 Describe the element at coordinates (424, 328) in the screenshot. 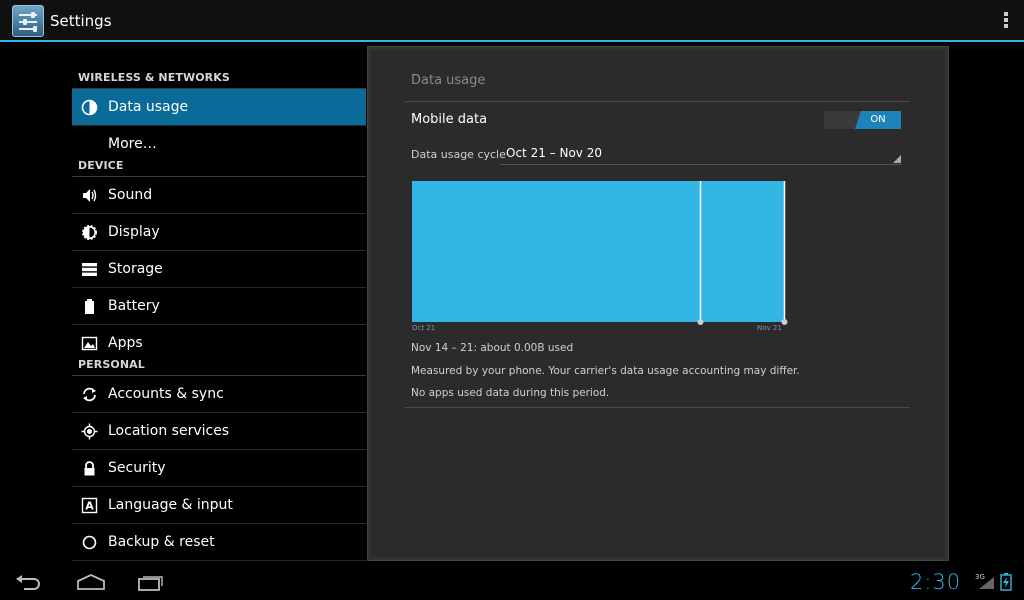

I see `chart-start-label: Oct 21` at that location.